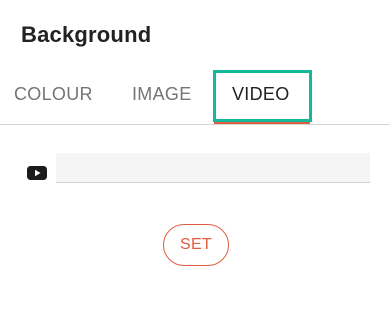  I want to click on tab-video: VIDEO, so click(261, 94).